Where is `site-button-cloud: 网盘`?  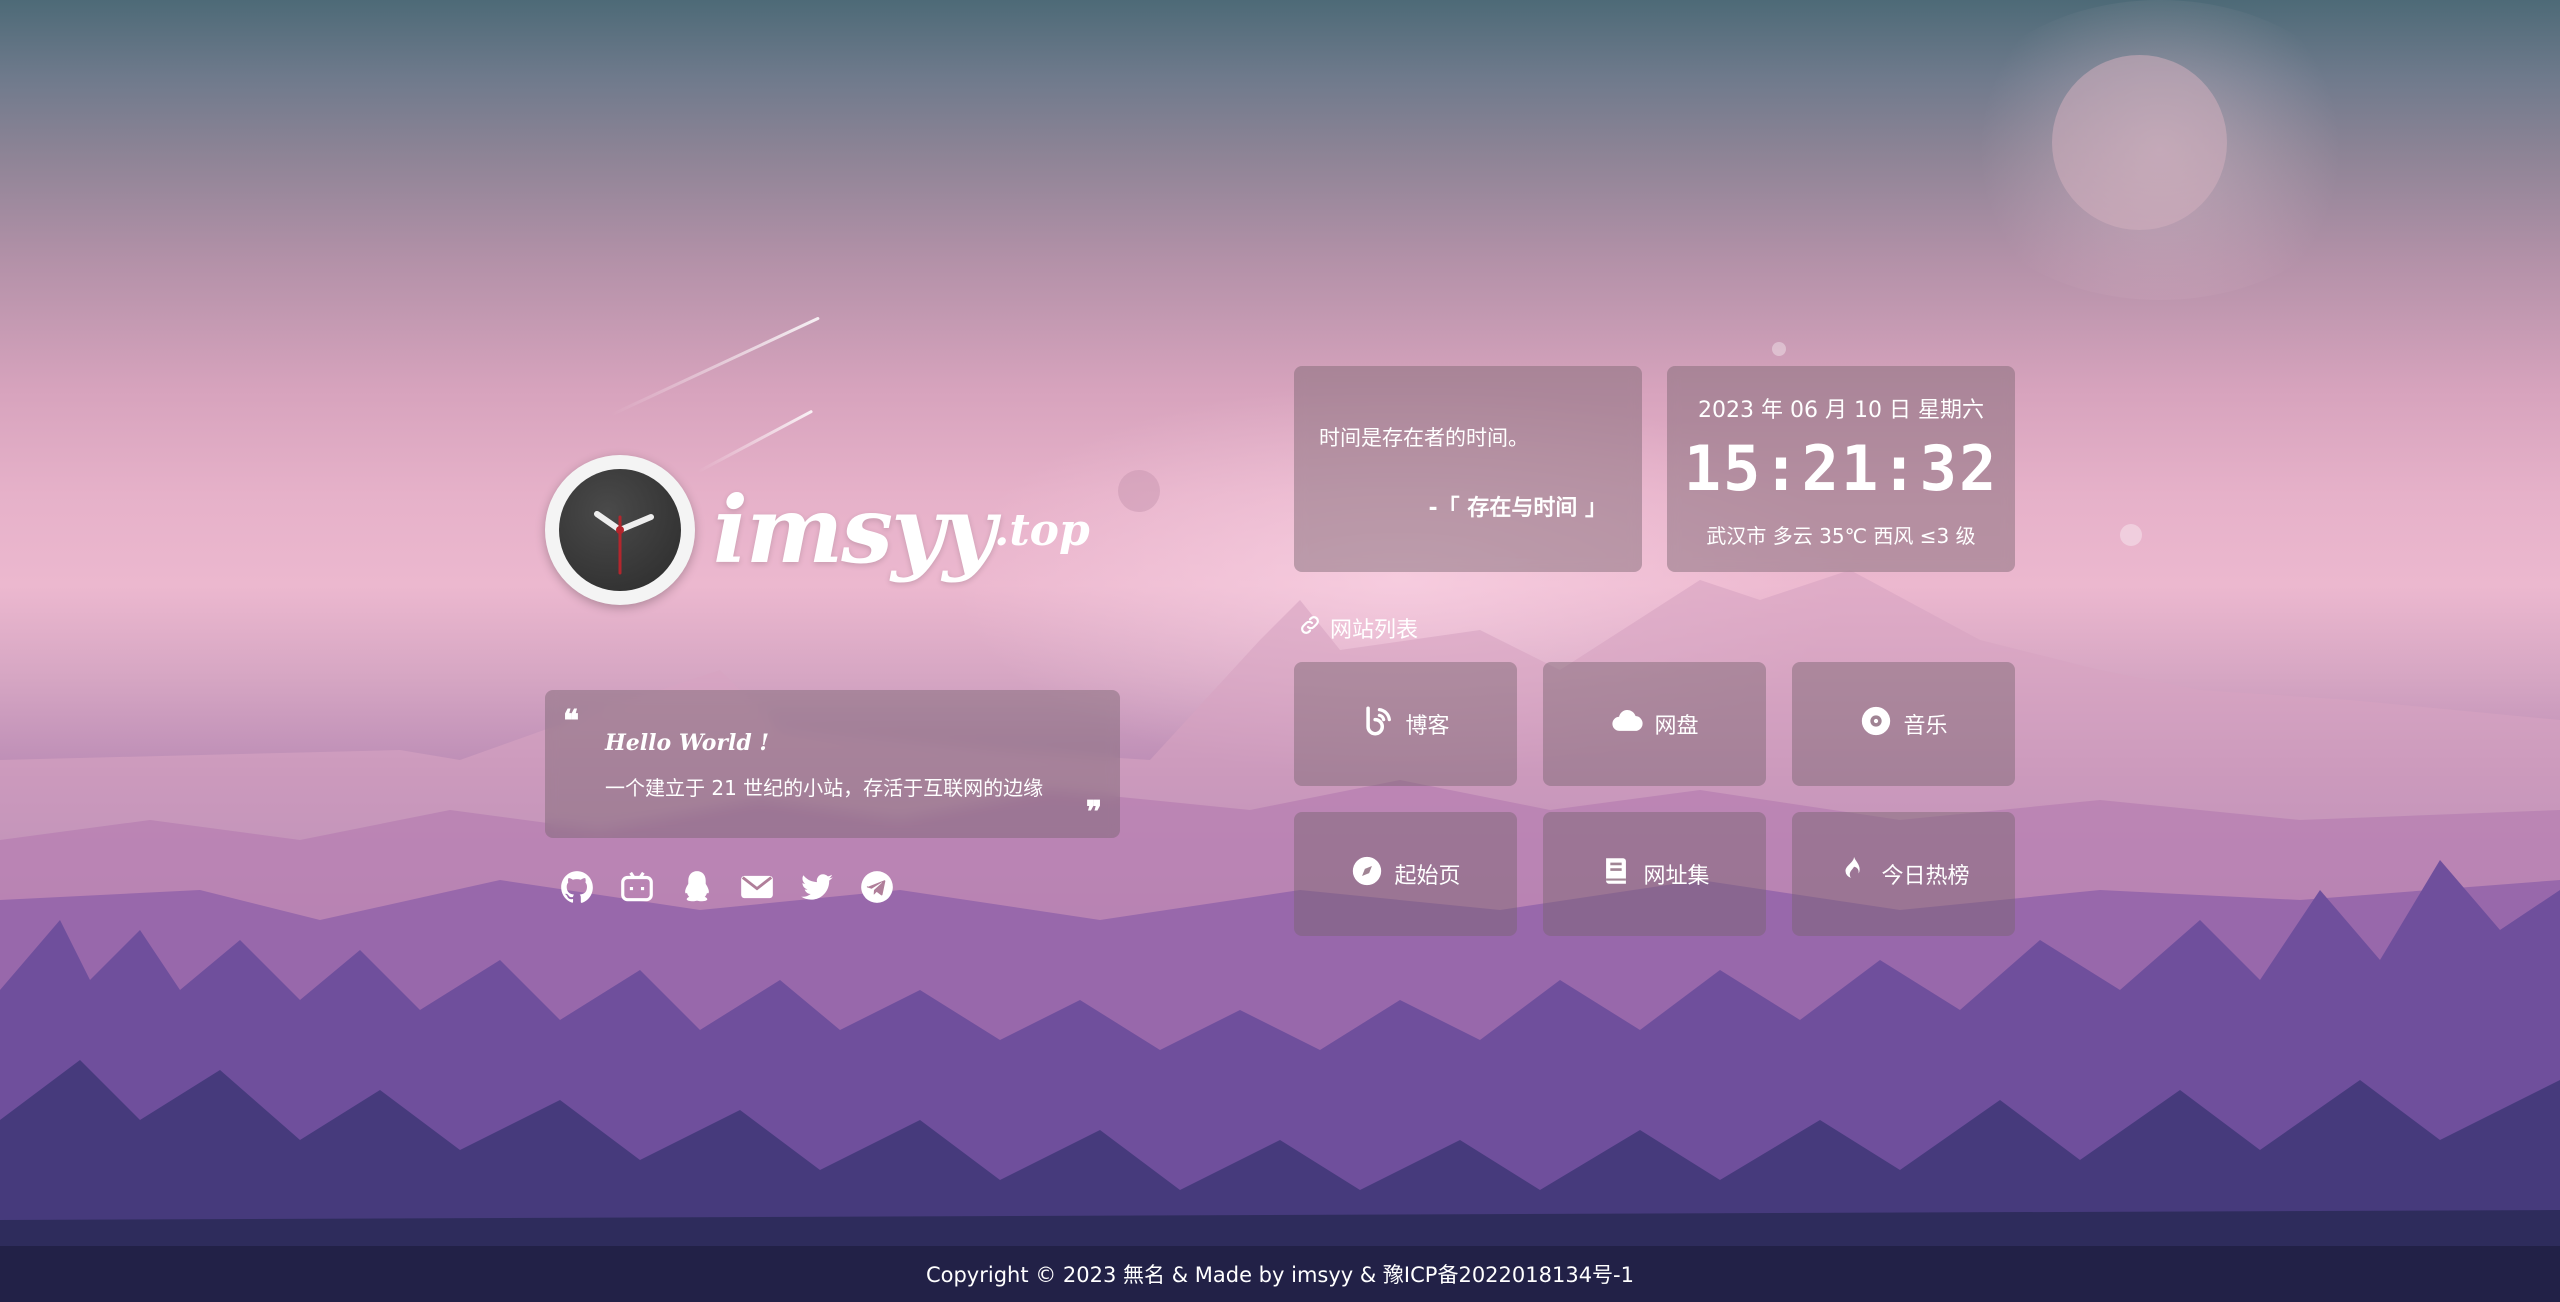 site-button-cloud: 网盘 is located at coordinates (1654, 724).